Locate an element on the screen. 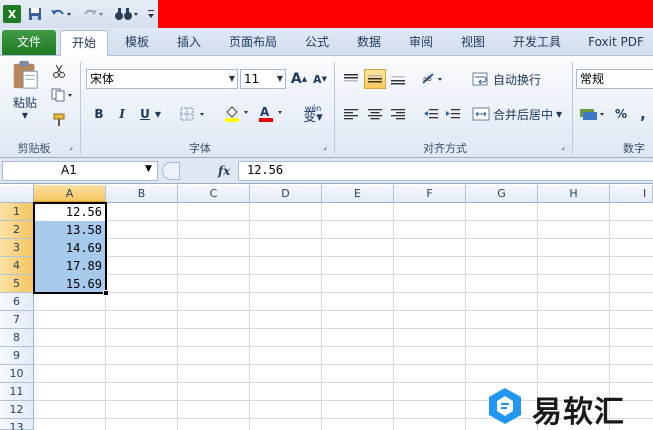  merge-center-button: 合并后居中 ▼ is located at coordinates (520, 114).